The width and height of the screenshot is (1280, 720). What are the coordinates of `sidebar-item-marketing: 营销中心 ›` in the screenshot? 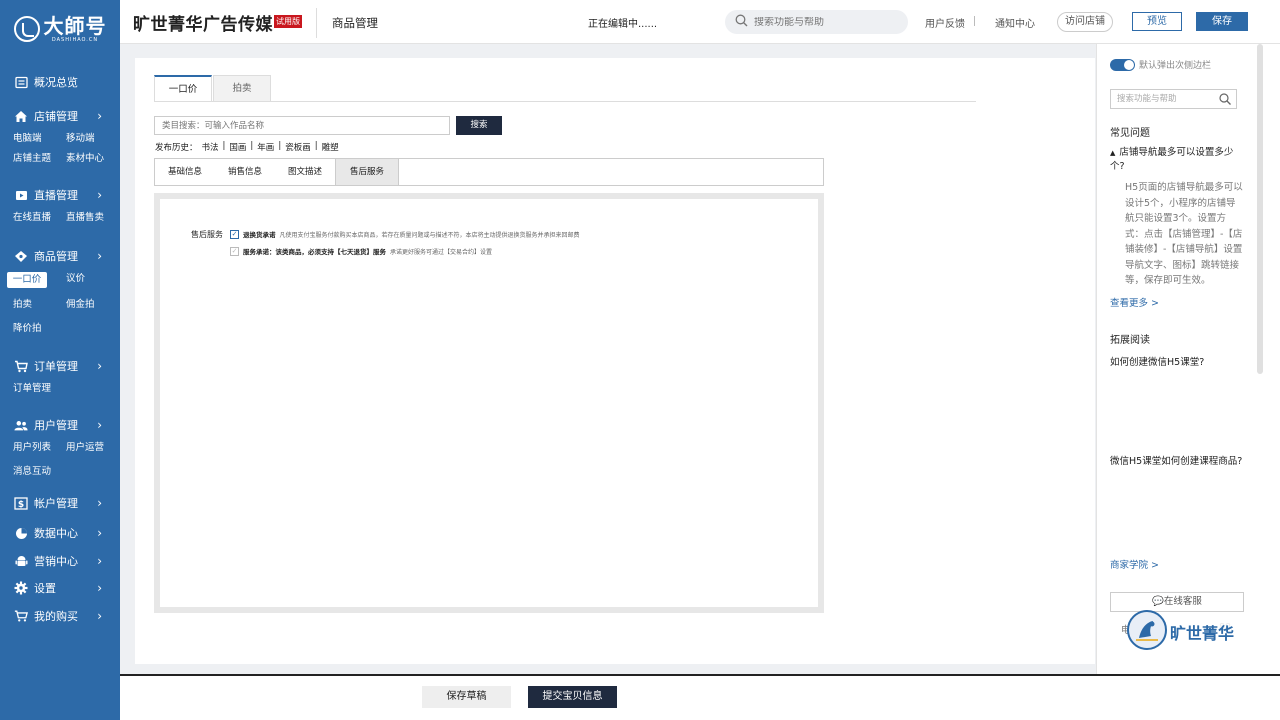 It's located at (60, 561).